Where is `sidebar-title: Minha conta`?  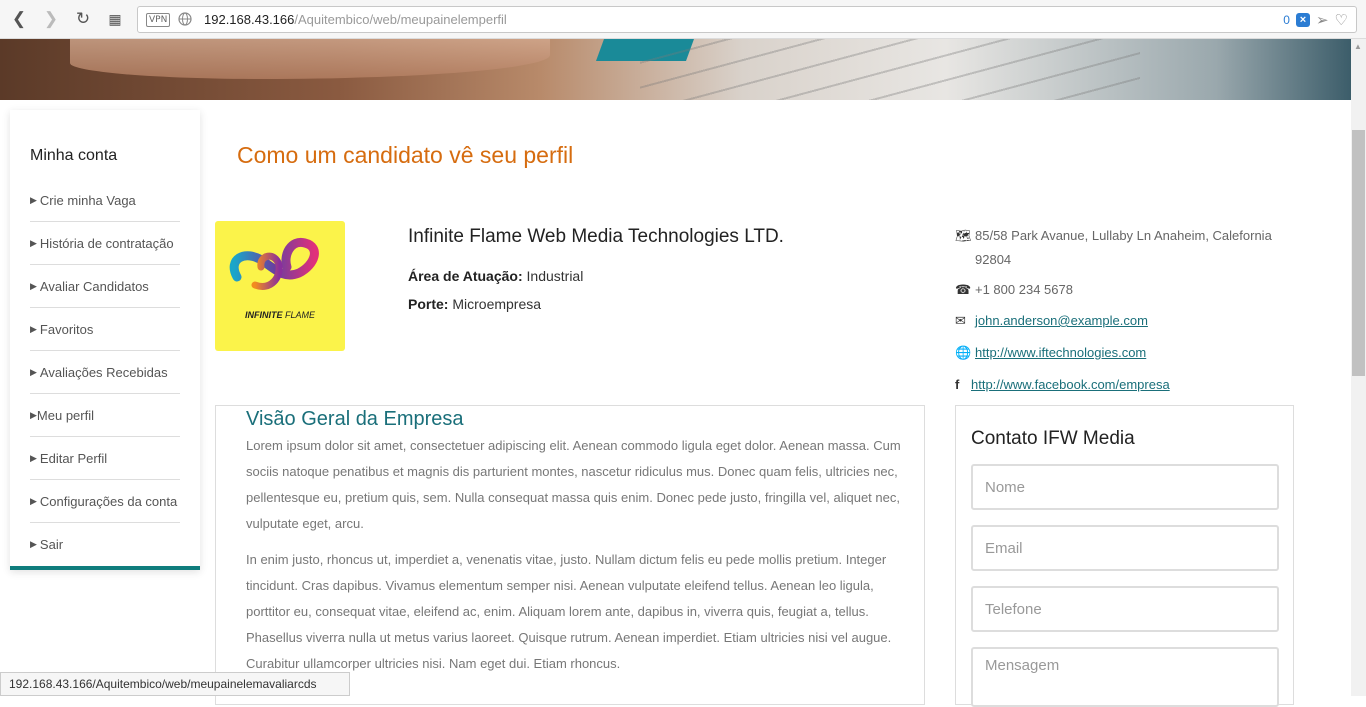 sidebar-title: Minha conta is located at coordinates (74, 155).